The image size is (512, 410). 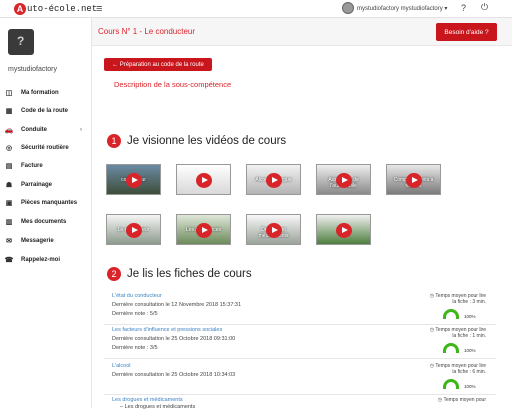 What do you see at coordinates (9, 222) in the screenshot?
I see `folder-icon: ▥` at bounding box center [9, 222].